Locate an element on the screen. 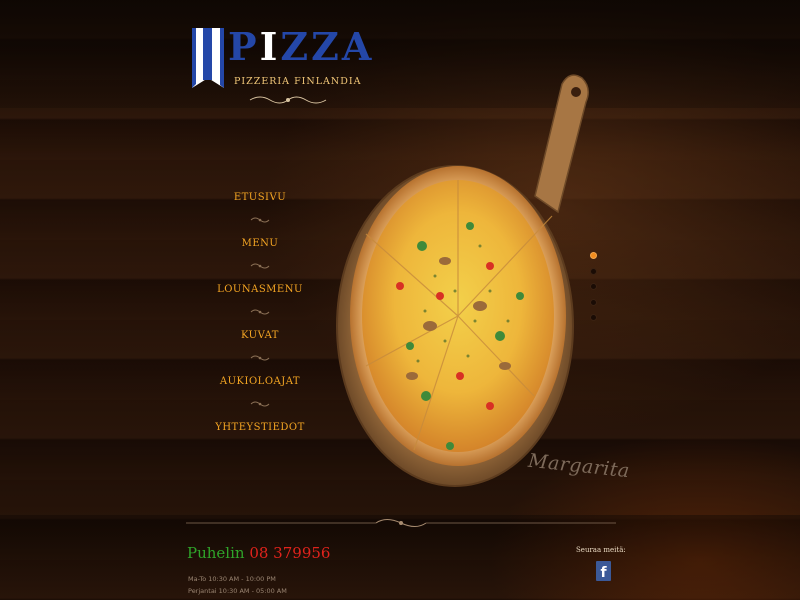 This screenshot has width=800, height=600. nav-item-label: AUKIOLOAJAT is located at coordinates (260, 381).